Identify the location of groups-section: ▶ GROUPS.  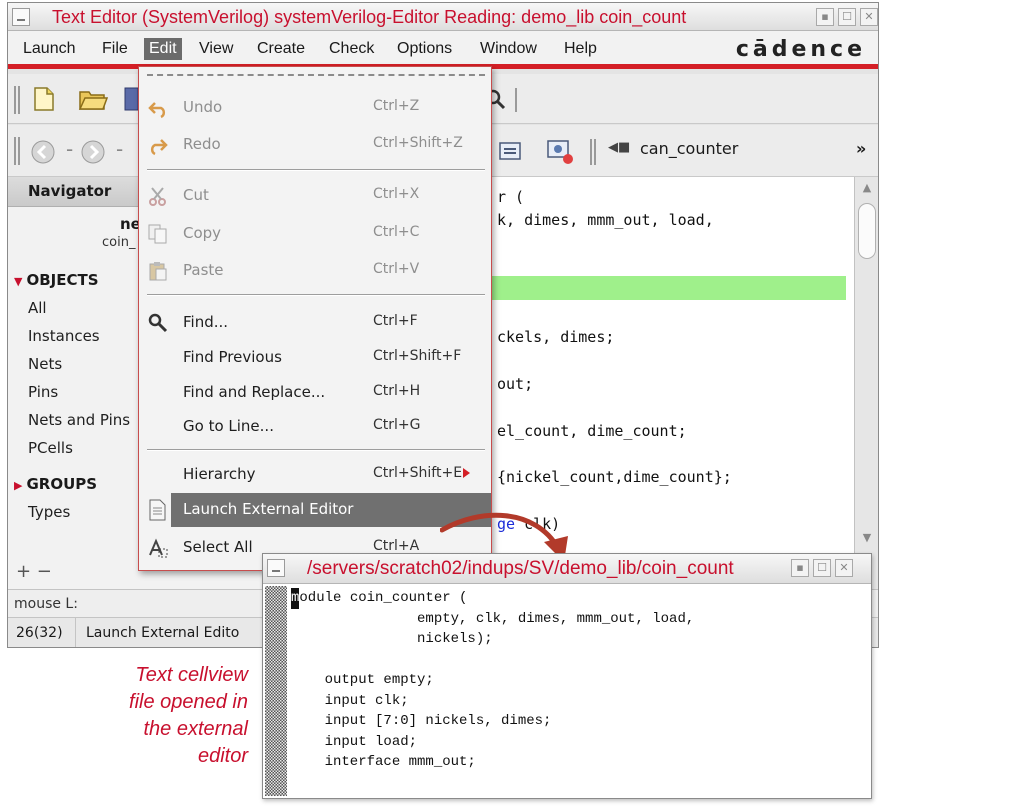
(55, 484).